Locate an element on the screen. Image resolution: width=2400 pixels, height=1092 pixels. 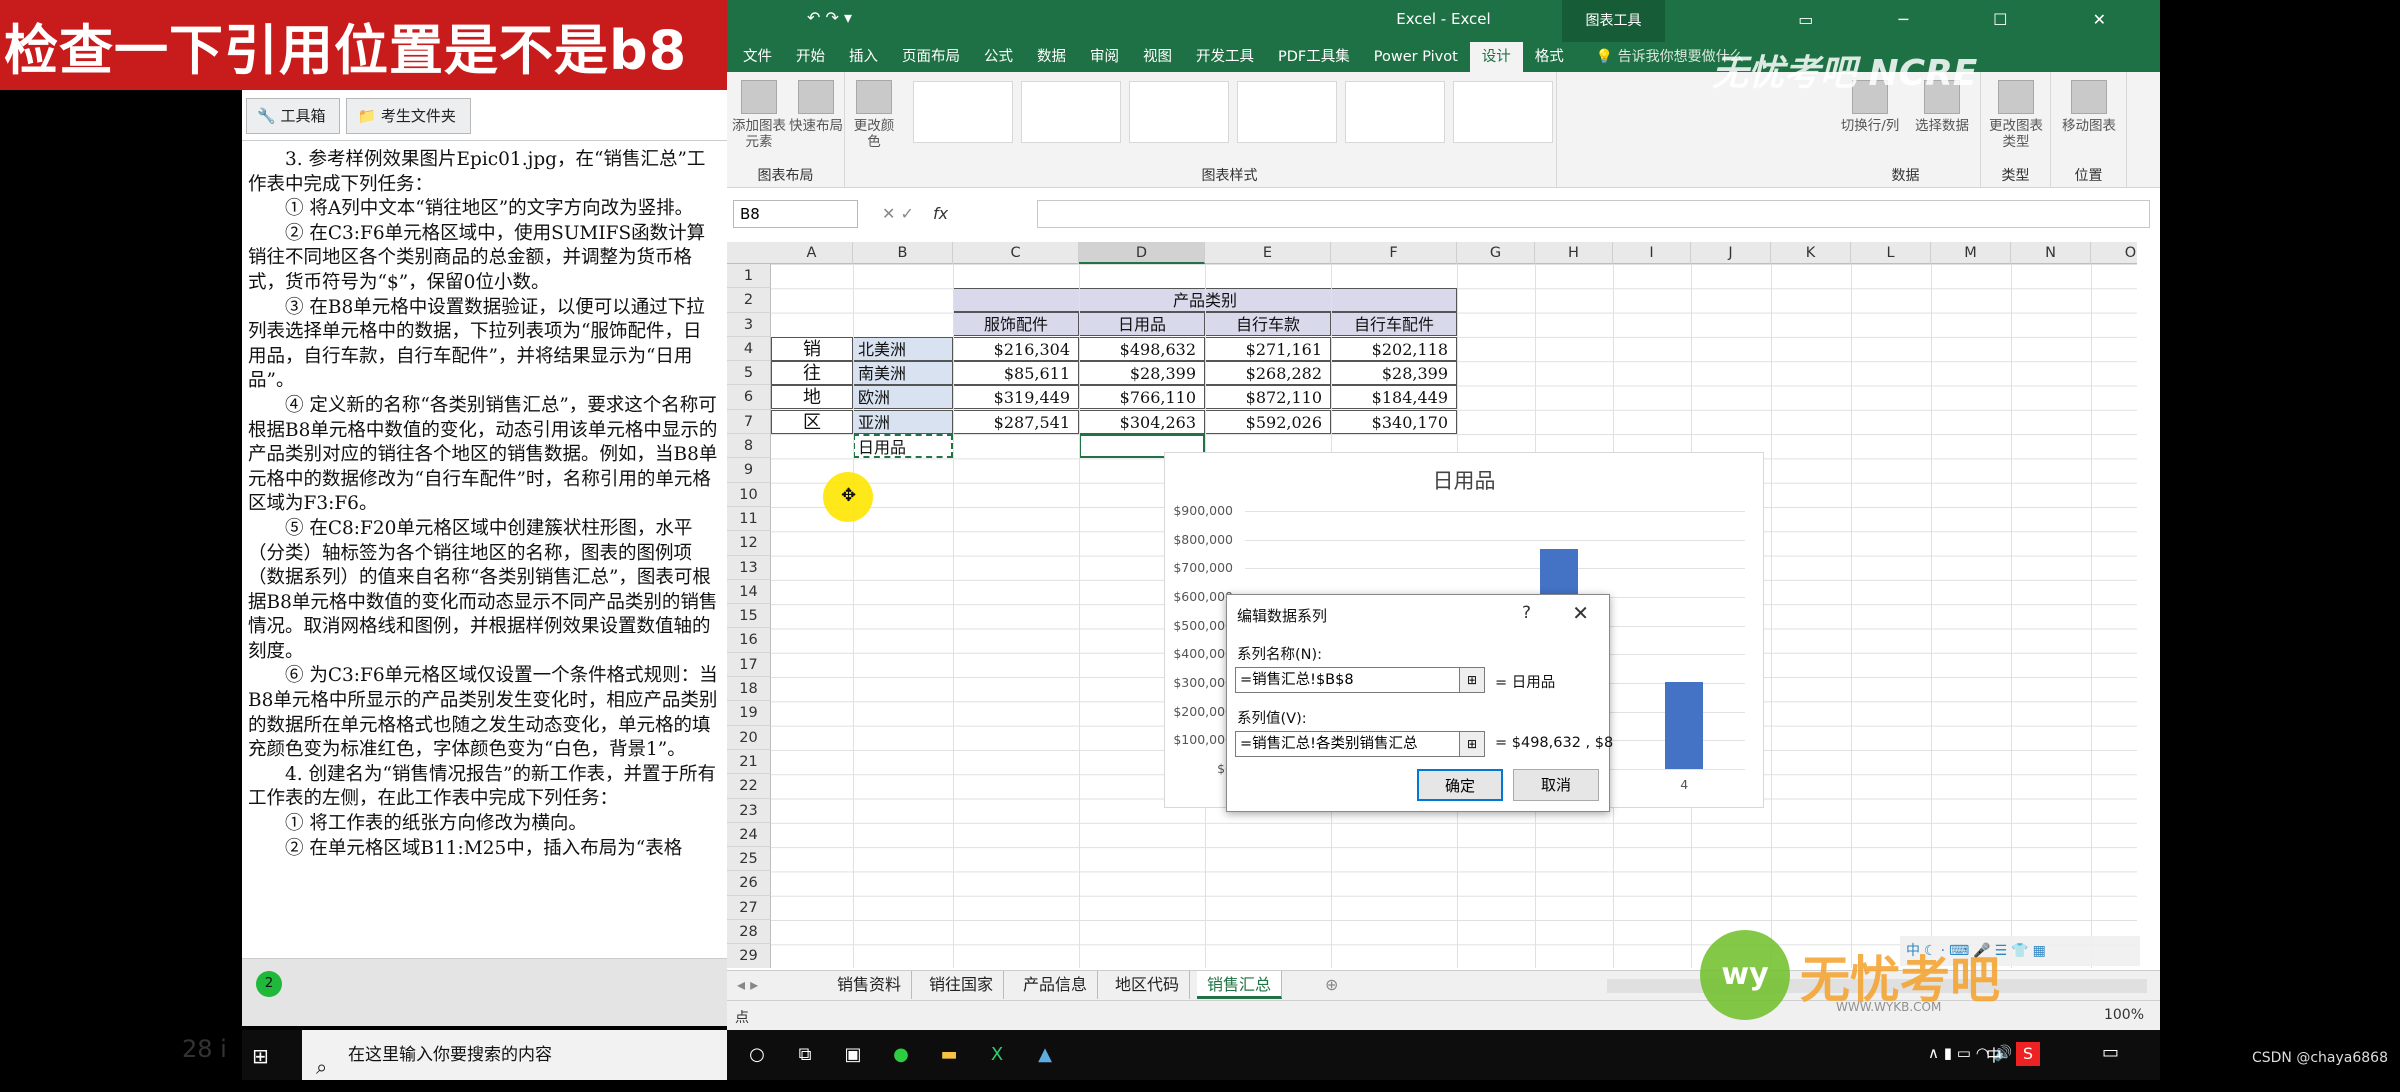
tab-format: 格式 is located at coordinates (1549, 57).